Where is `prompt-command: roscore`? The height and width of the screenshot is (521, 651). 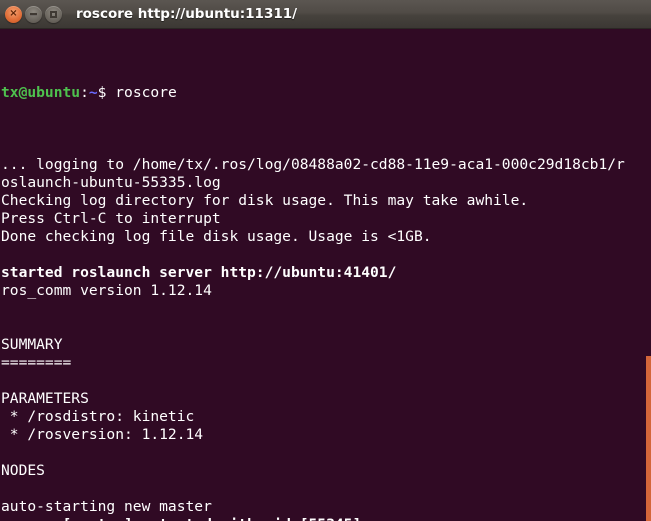
prompt-command: roscore is located at coordinates (146, 92).